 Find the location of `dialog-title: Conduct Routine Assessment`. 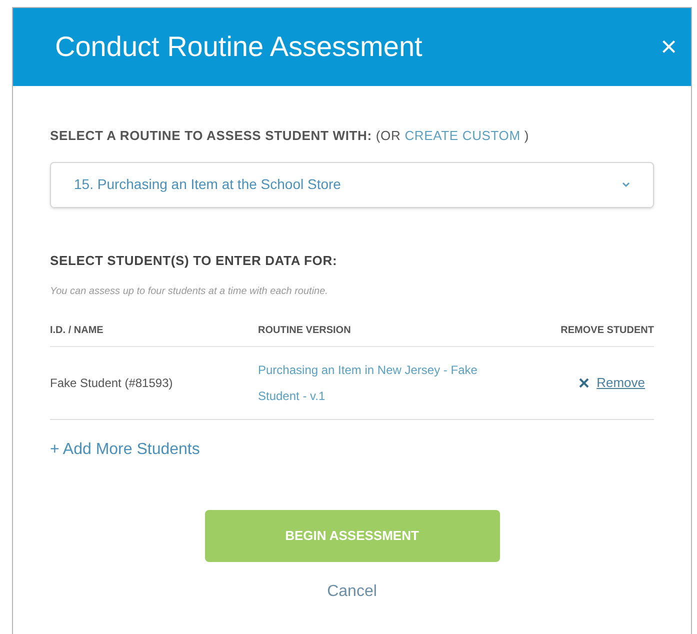

dialog-title: Conduct Routine Assessment is located at coordinates (238, 47).